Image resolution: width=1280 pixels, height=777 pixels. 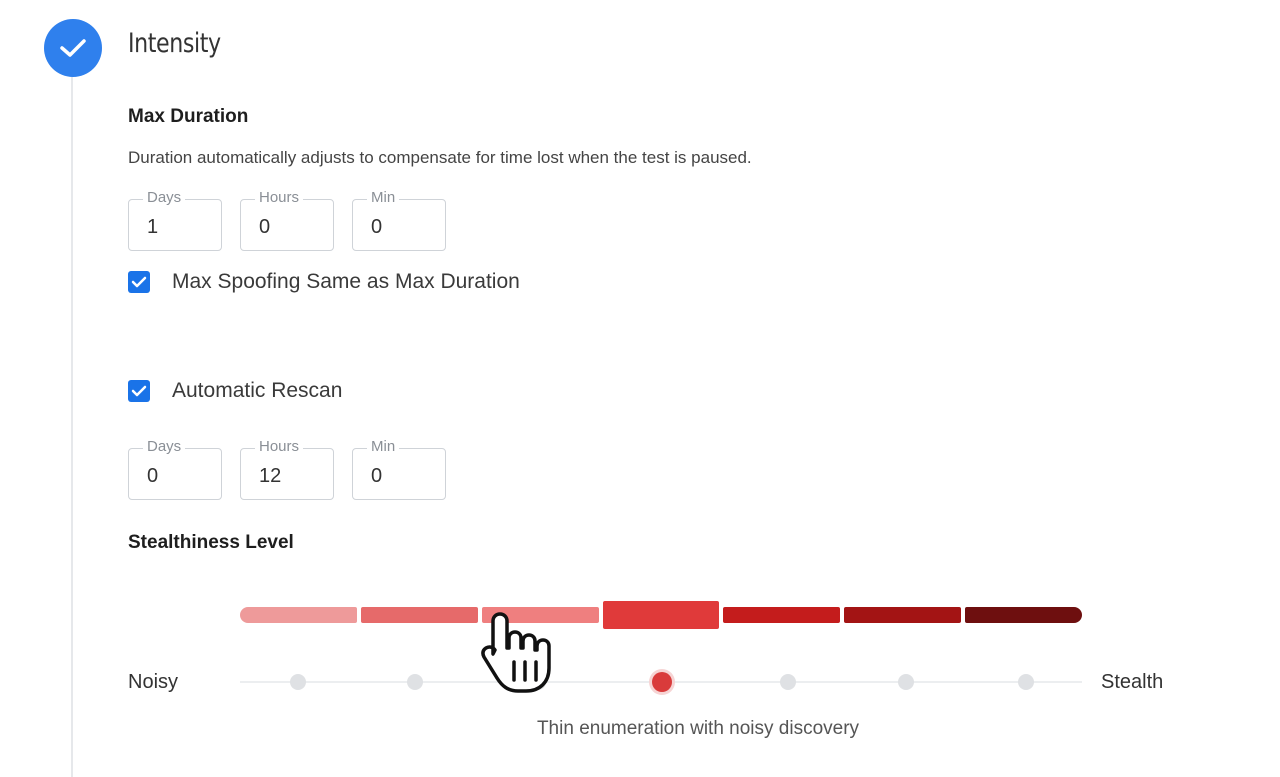 I want to click on max-spoofing-checkbox-row: Max Spoofing Same as Max Duration, so click(x=324, y=282).